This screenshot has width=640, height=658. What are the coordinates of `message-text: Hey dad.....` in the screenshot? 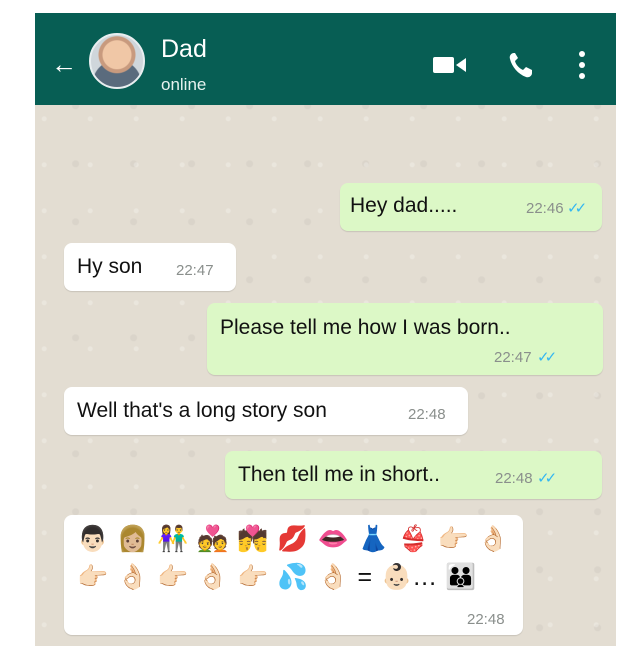 It's located at (404, 205).